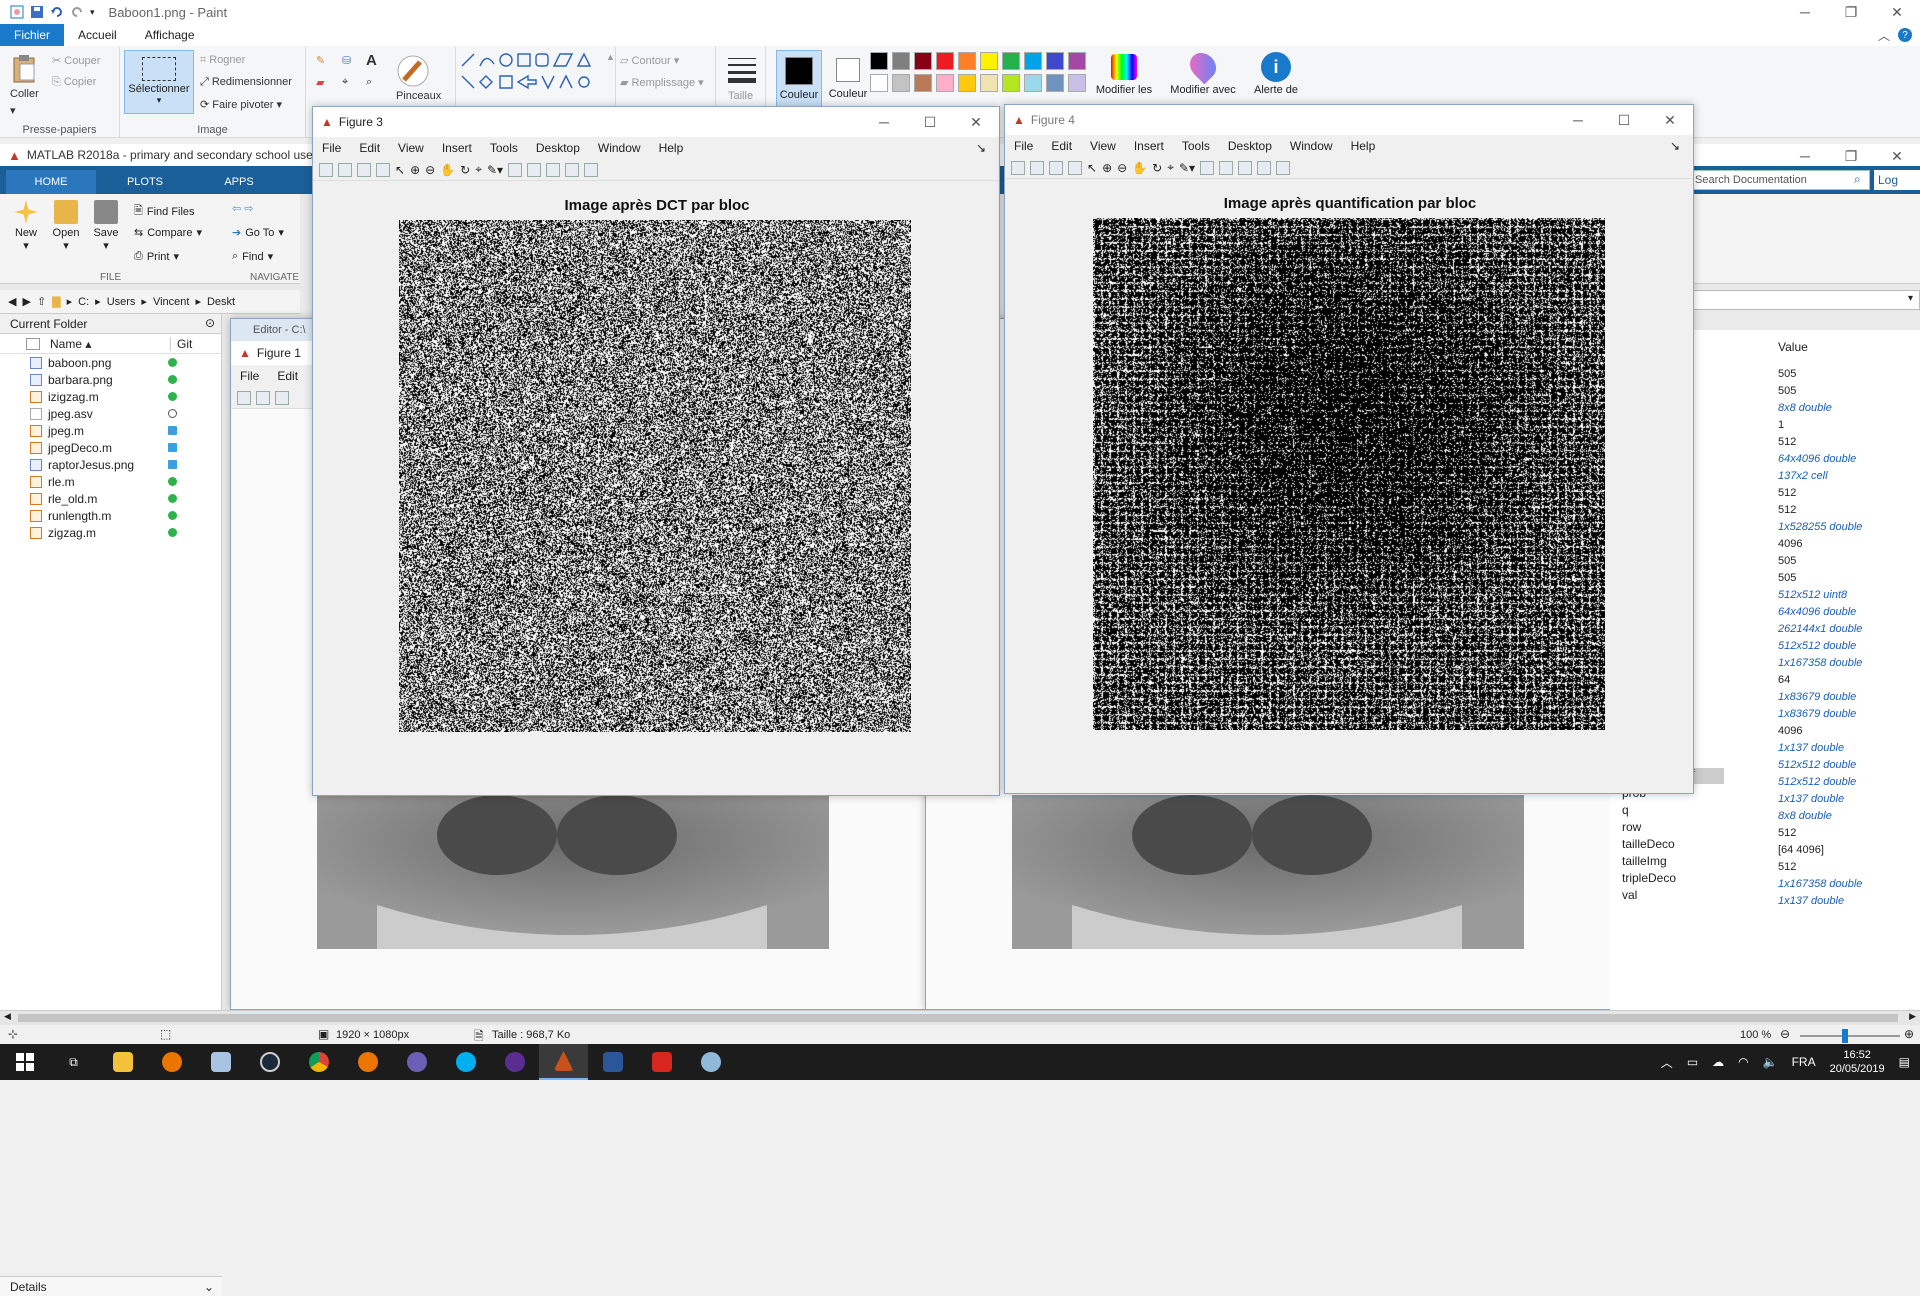  I want to click on file-list-item: baboon.png, so click(110, 362).